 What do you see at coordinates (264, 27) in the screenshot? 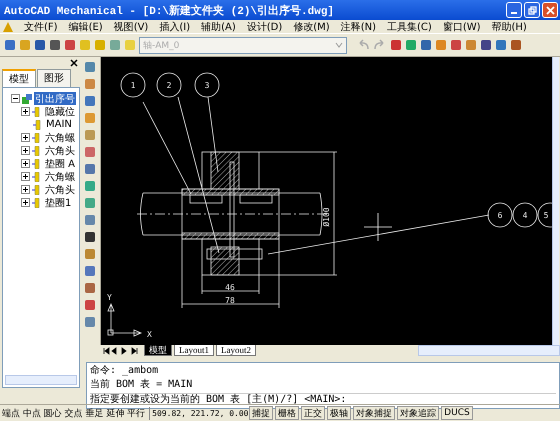
I see `menu-item: 设计(D)` at bounding box center [264, 27].